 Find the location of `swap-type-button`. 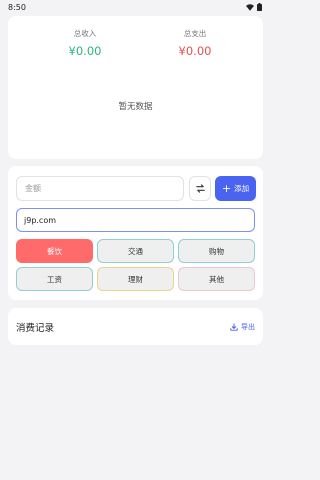

swap-type-button is located at coordinates (200, 188).